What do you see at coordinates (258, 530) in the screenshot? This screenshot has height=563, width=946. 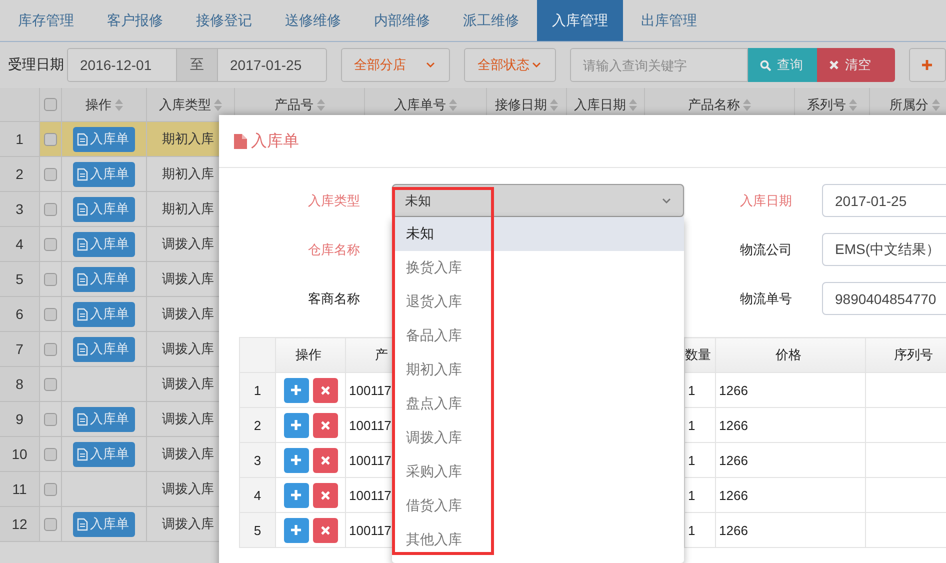 I see `row-number: 5` at bounding box center [258, 530].